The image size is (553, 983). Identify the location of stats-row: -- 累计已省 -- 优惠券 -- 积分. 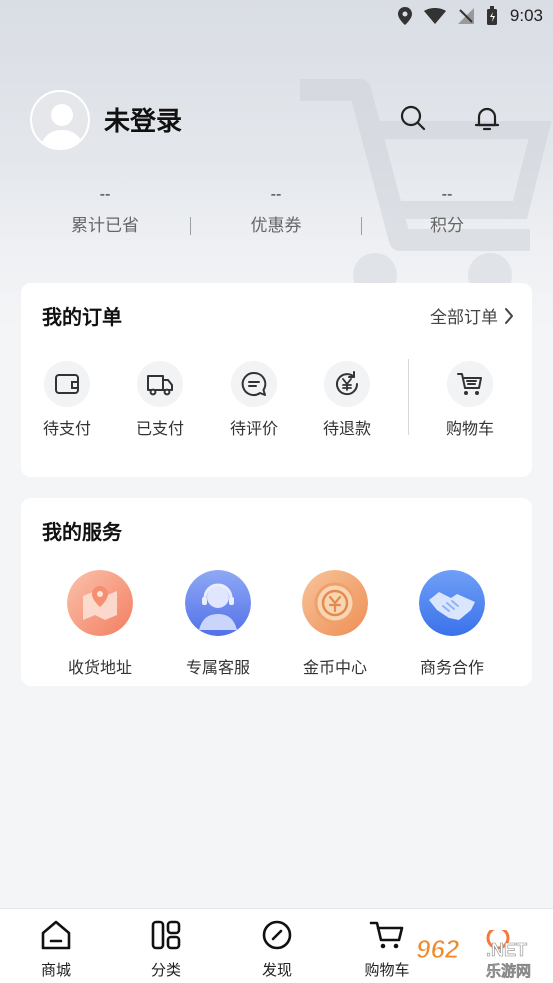
(276, 215).